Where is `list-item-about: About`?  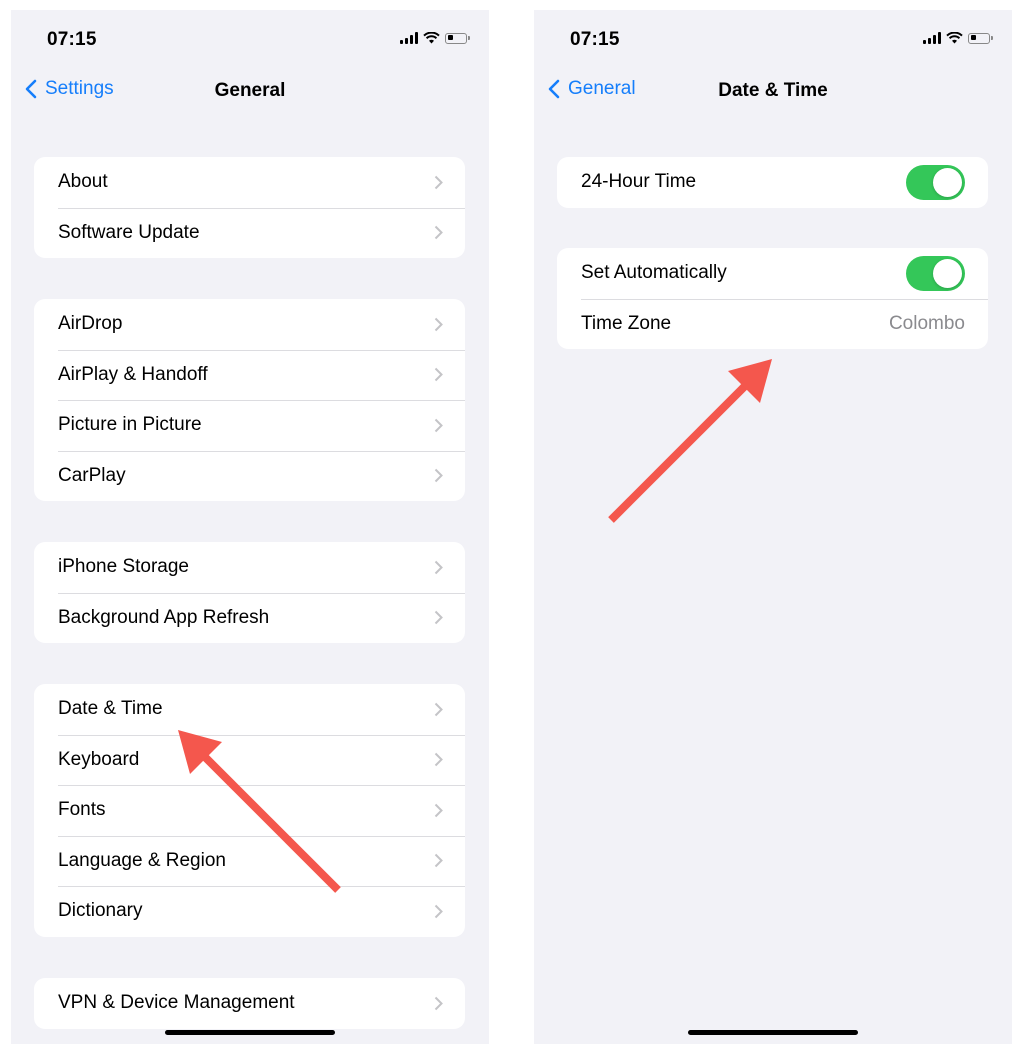
list-item-about: About is located at coordinates (249, 182).